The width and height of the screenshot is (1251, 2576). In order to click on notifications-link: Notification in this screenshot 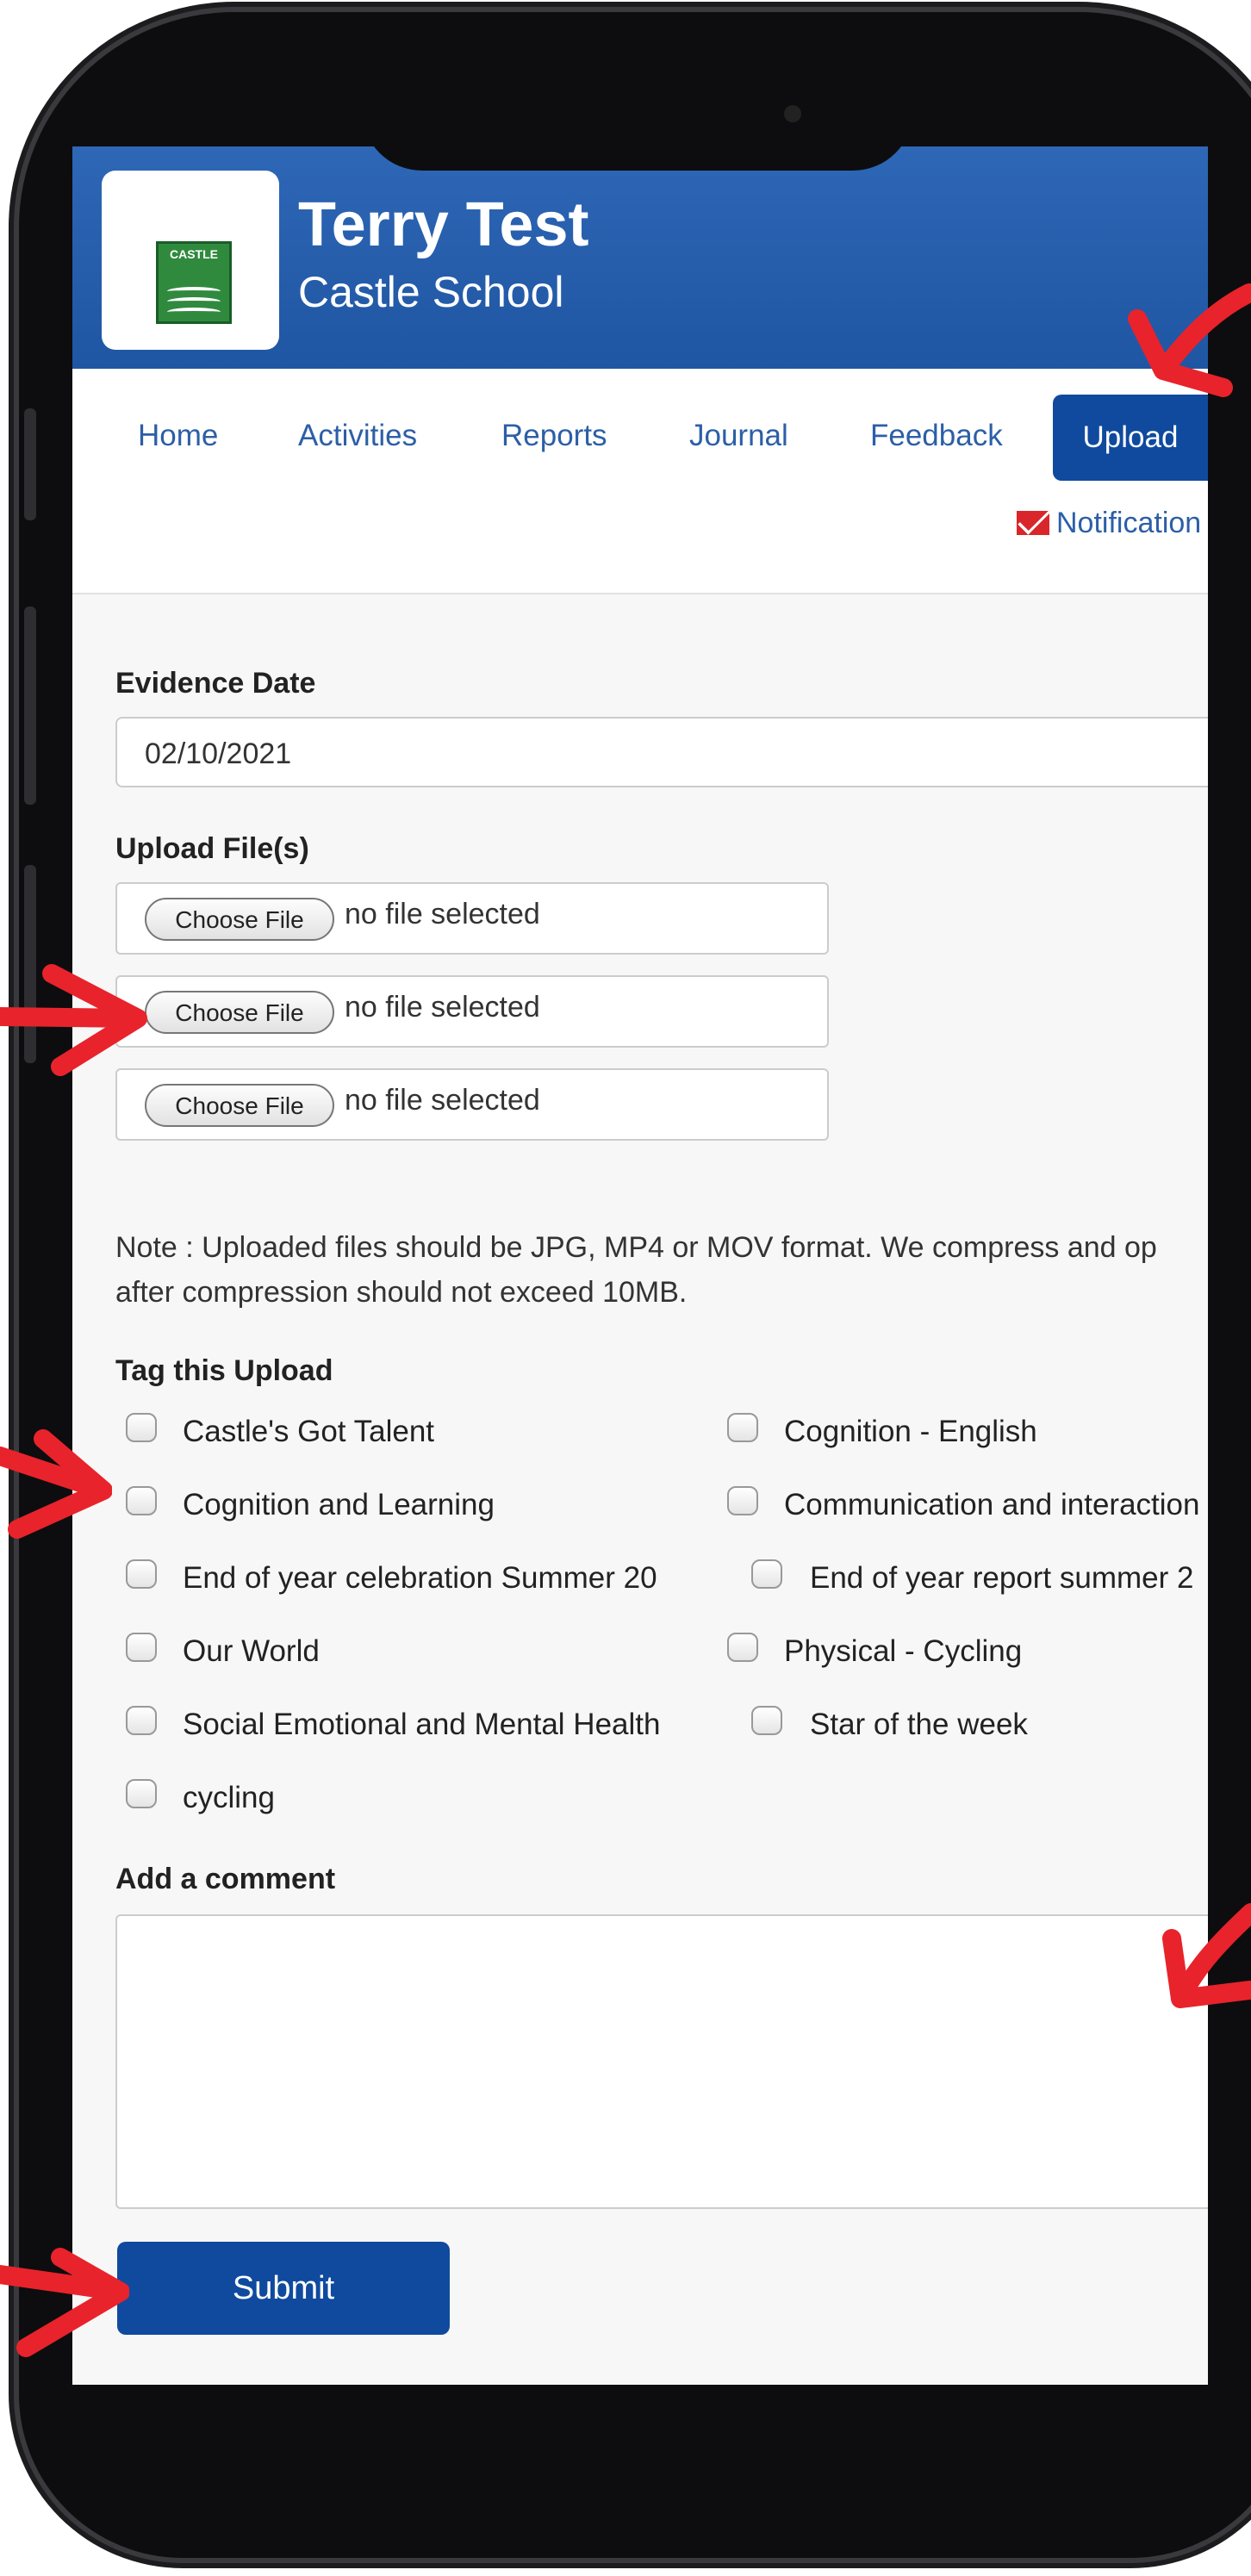, I will do `click(1109, 524)`.